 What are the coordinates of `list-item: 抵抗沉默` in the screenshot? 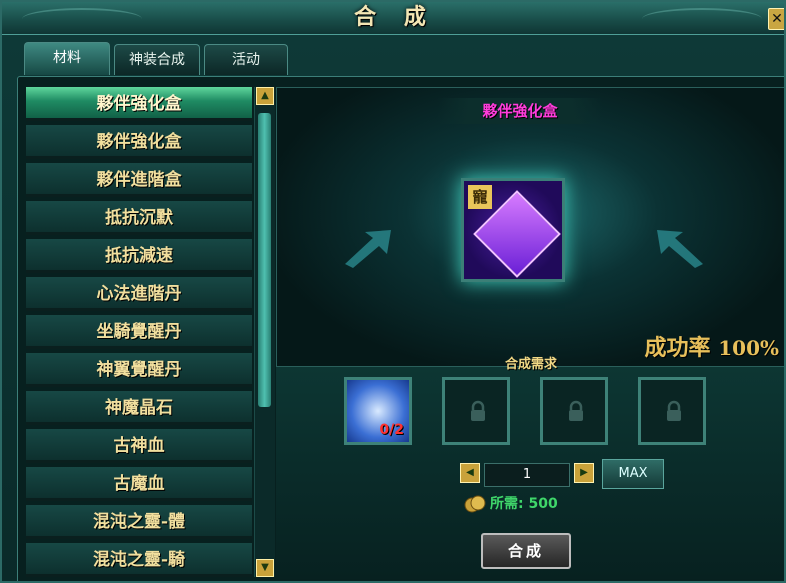 It's located at (139, 218).